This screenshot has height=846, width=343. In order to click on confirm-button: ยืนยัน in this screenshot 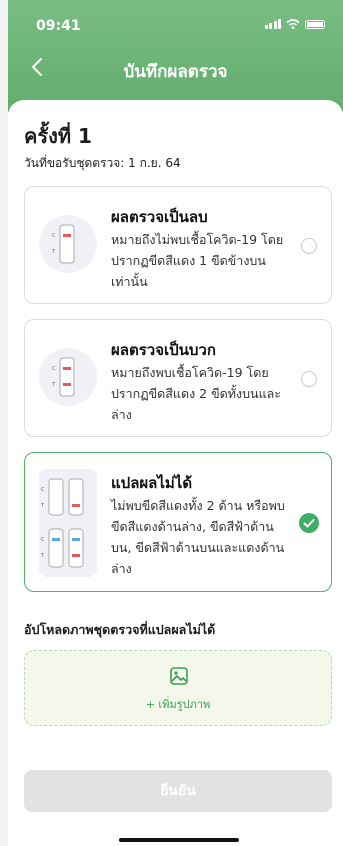, I will do `click(178, 791)`.